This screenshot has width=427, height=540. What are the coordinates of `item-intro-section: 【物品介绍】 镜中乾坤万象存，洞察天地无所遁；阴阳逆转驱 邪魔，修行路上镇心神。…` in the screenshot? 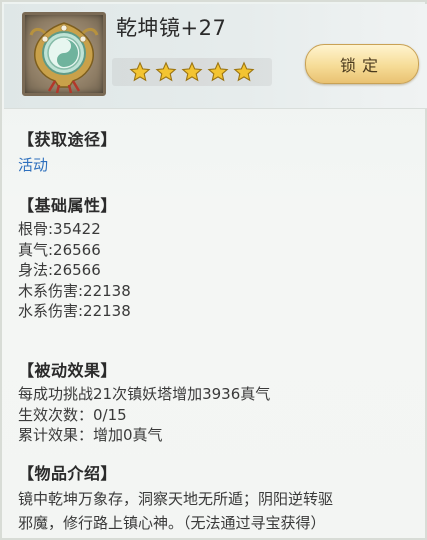 It's located at (218, 497).